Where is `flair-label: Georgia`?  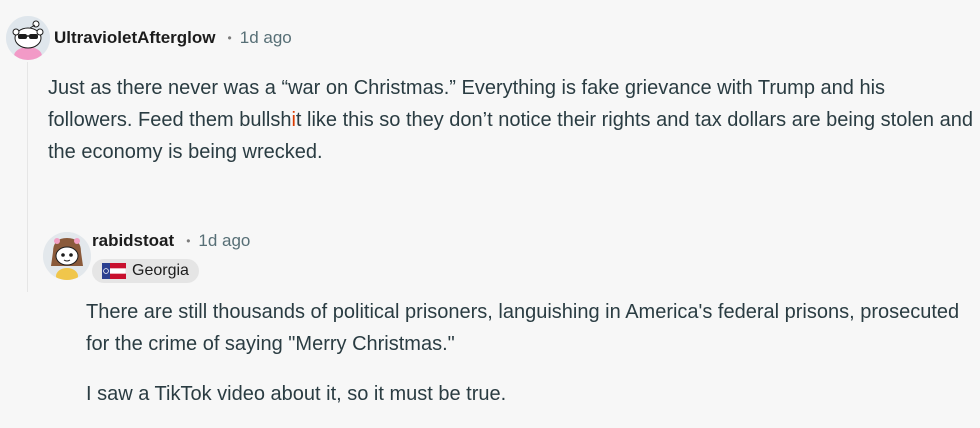
flair-label: Georgia is located at coordinates (160, 270).